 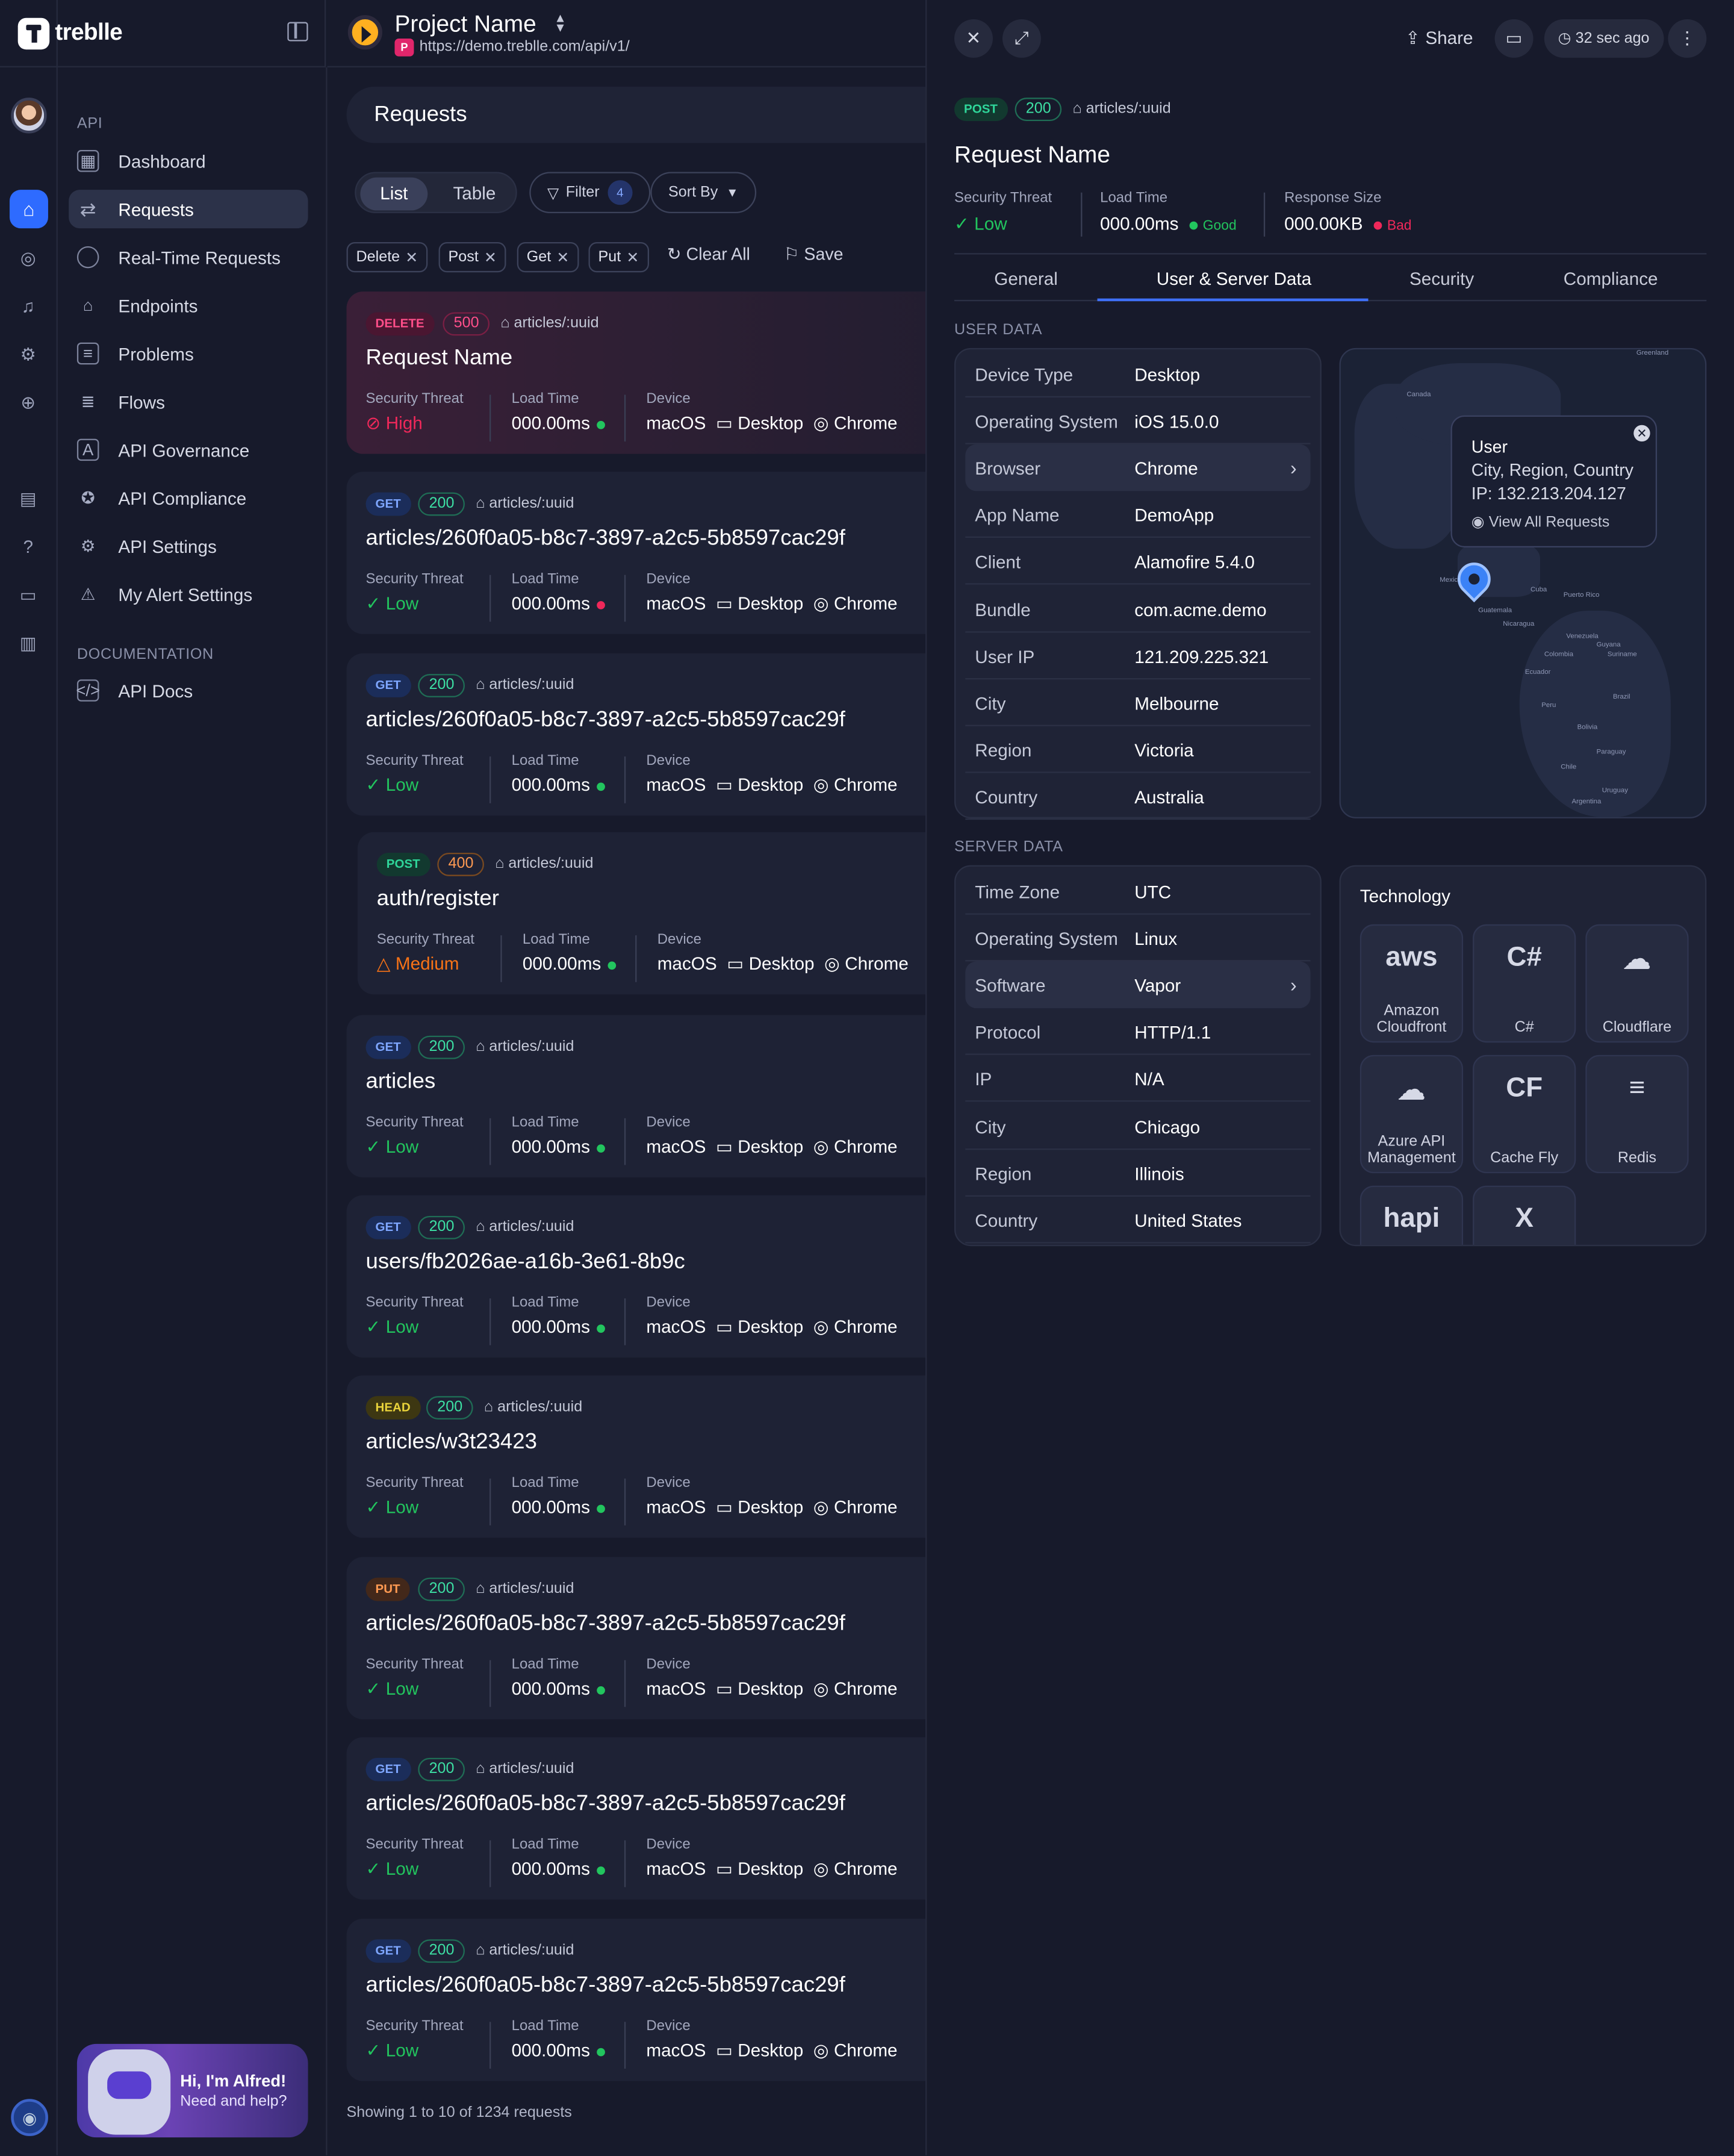 I want to click on filter-chip-put: Put ✕, so click(x=618, y=257).